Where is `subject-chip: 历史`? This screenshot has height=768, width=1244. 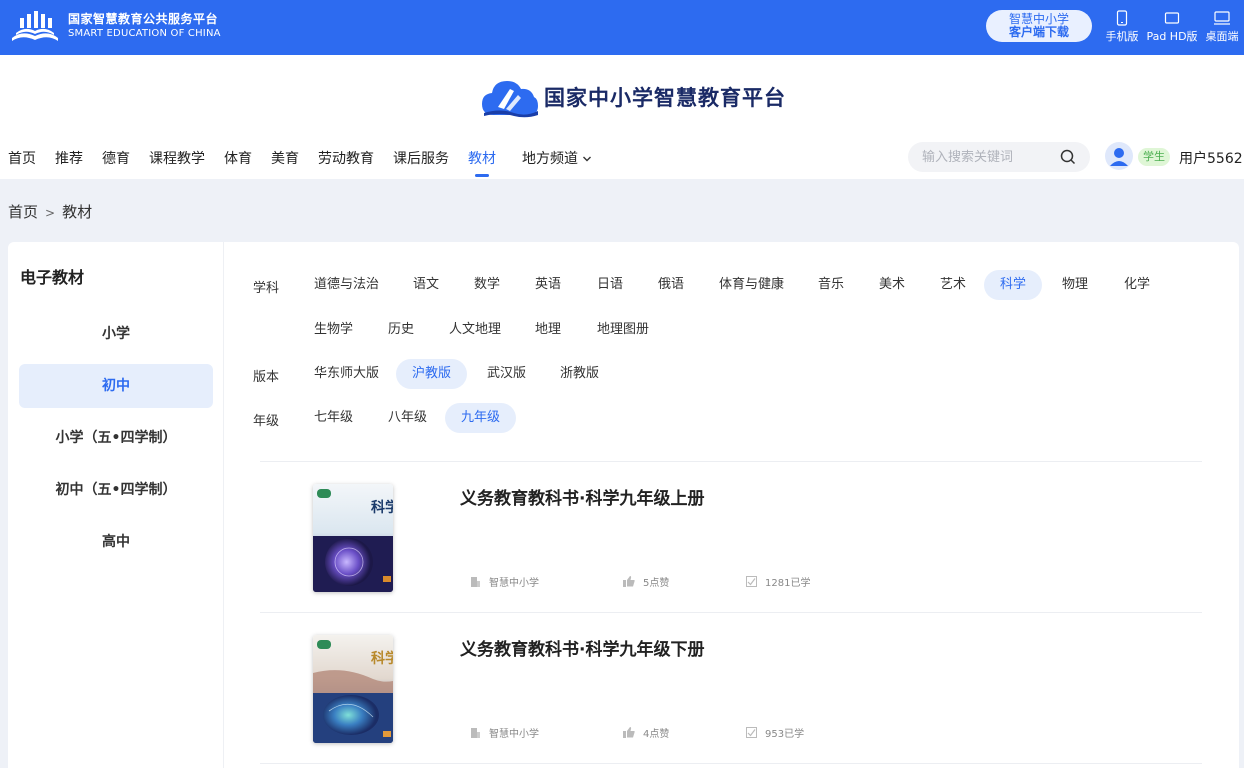 subject-chip: 历史 is located at coordinates (401, 330).